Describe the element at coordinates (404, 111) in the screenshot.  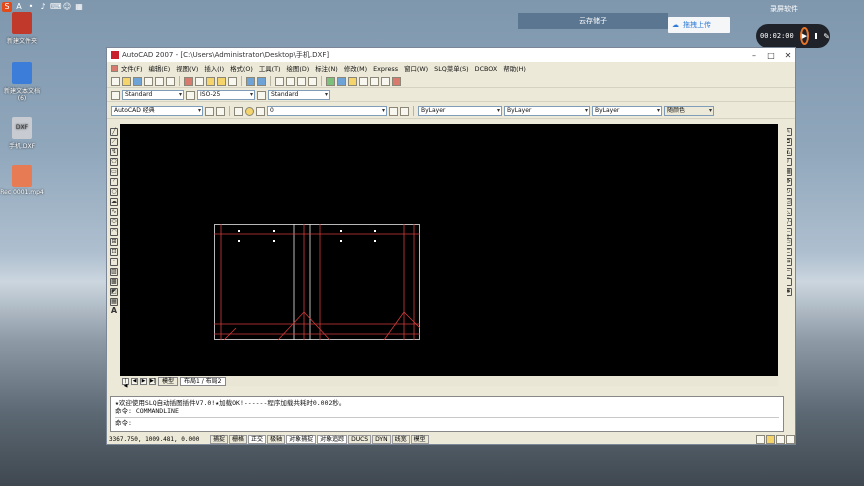
I see `layer-previous-icon` at that location.